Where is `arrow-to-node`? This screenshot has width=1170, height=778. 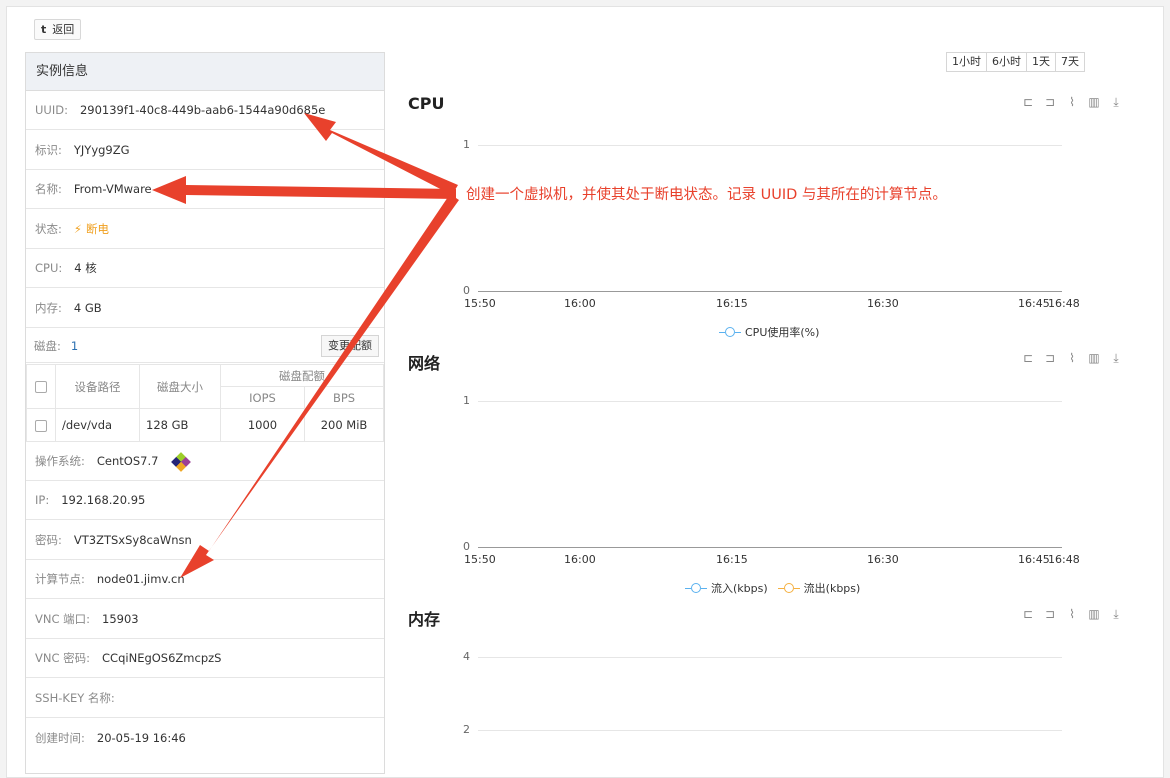 arrow-to-node is located at coordinates (319, 386).